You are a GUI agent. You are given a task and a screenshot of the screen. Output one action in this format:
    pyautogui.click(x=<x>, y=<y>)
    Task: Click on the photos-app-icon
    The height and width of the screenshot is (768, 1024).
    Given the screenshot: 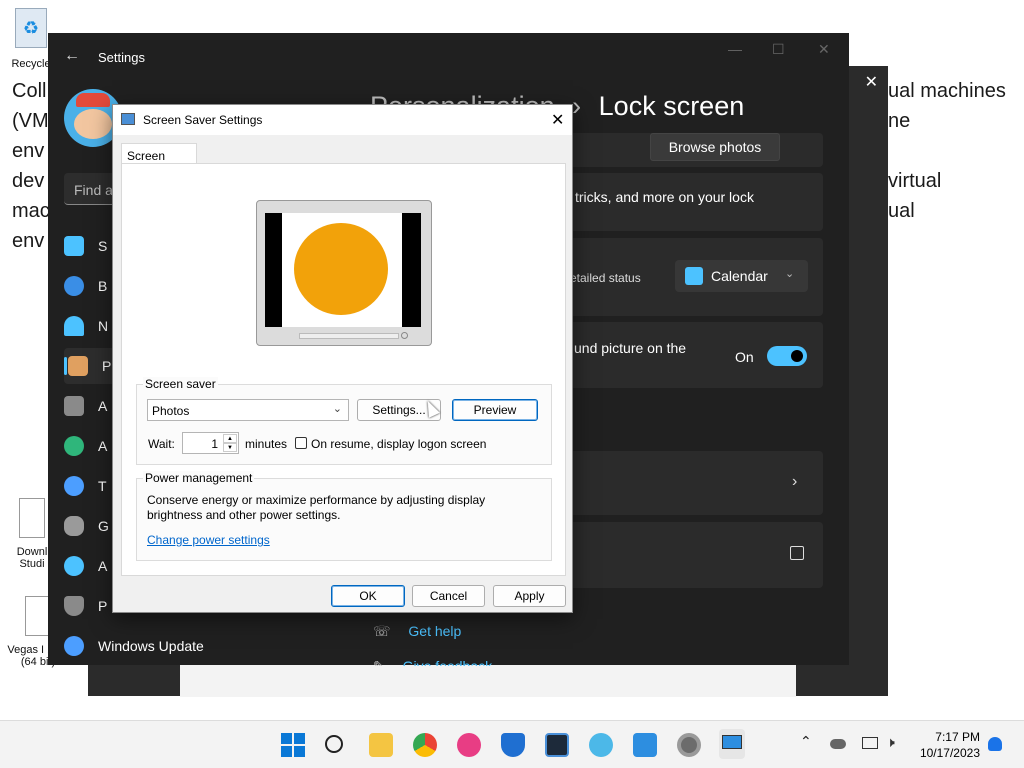 What is the action you would take?
    pyautogui.click(x=645, y=745)
    